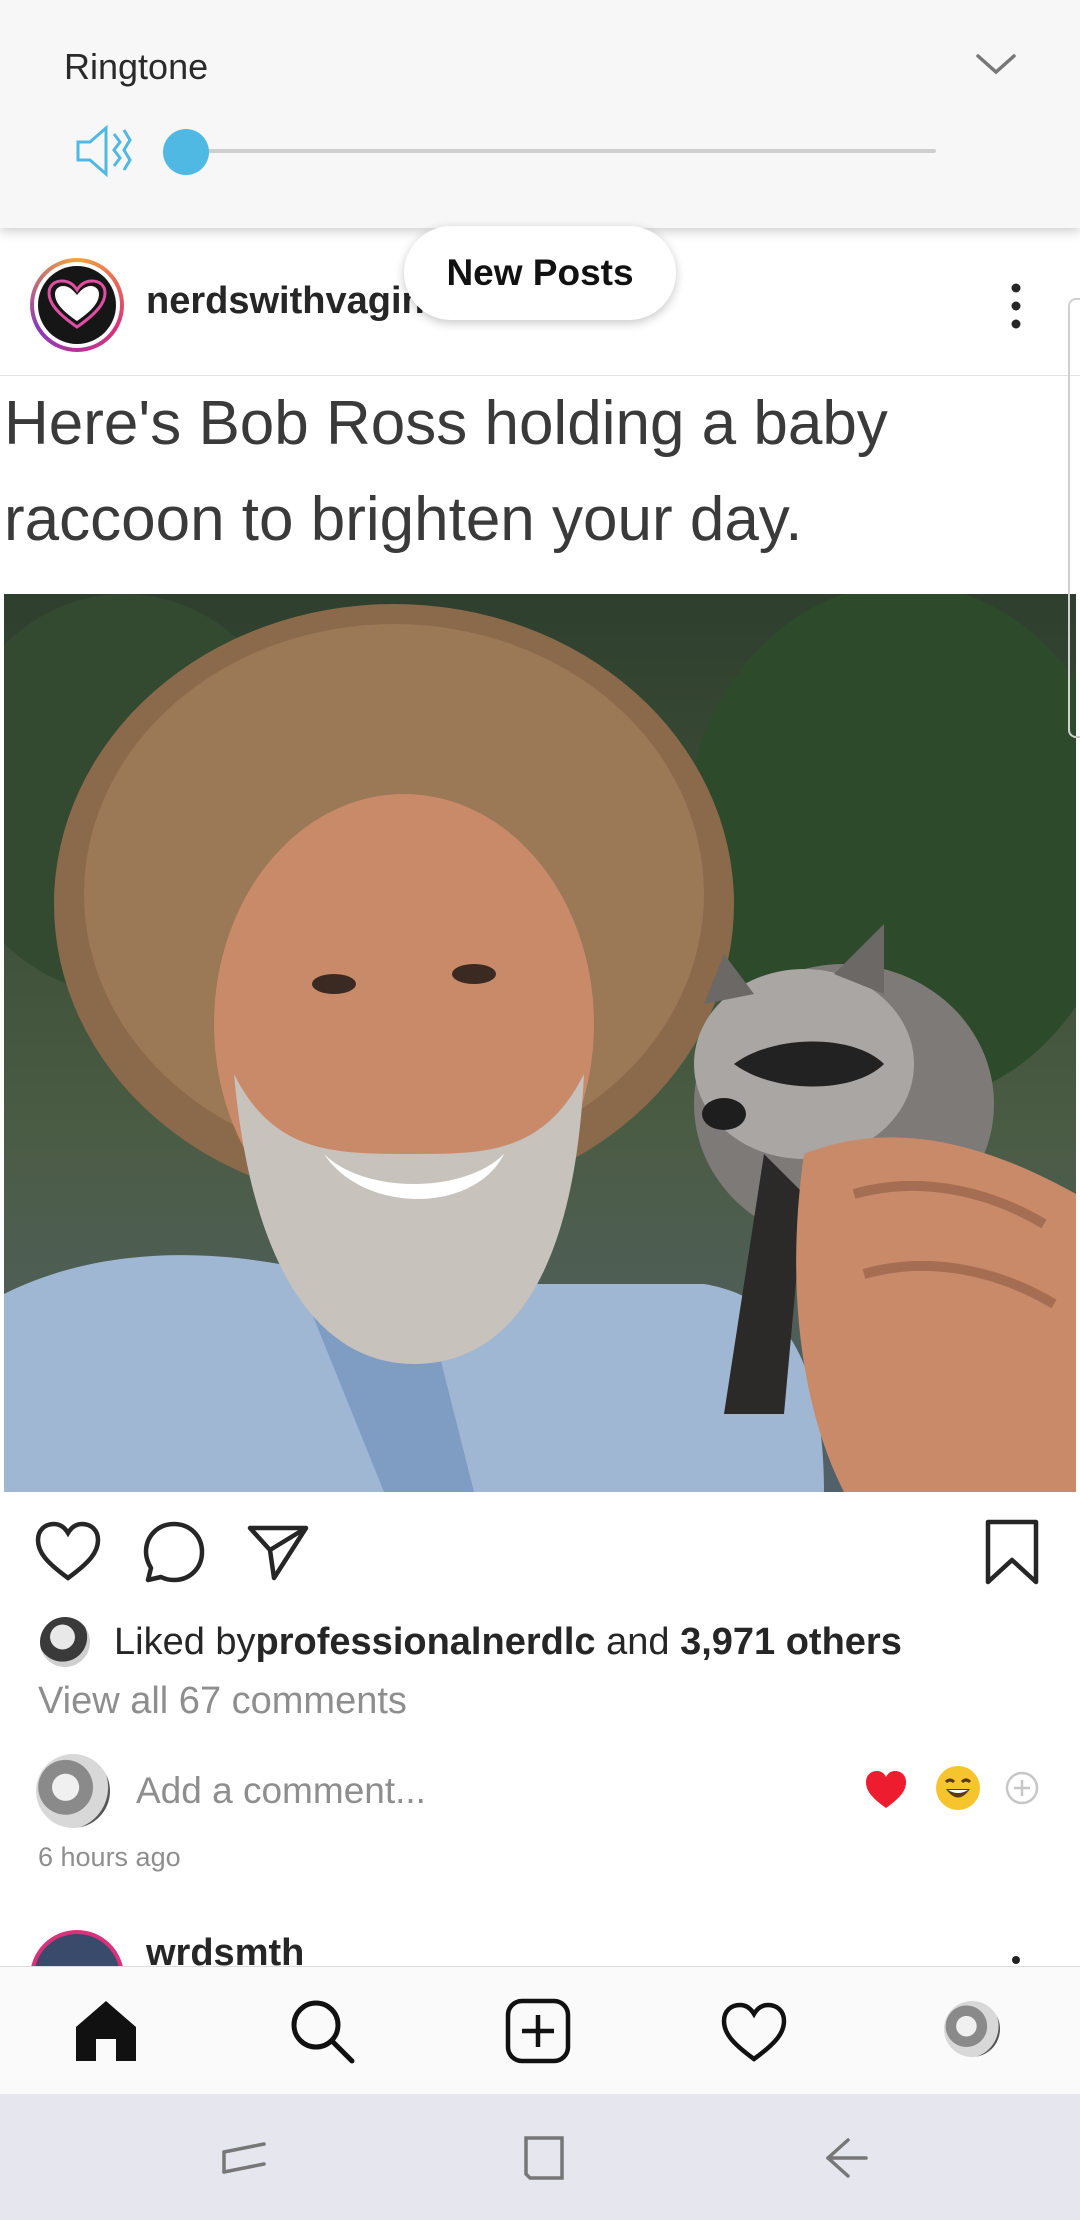 This screenshot has width=1080, height=2220. I want to click on post-timestamp: 6 hours ago, so click(109, 1857).